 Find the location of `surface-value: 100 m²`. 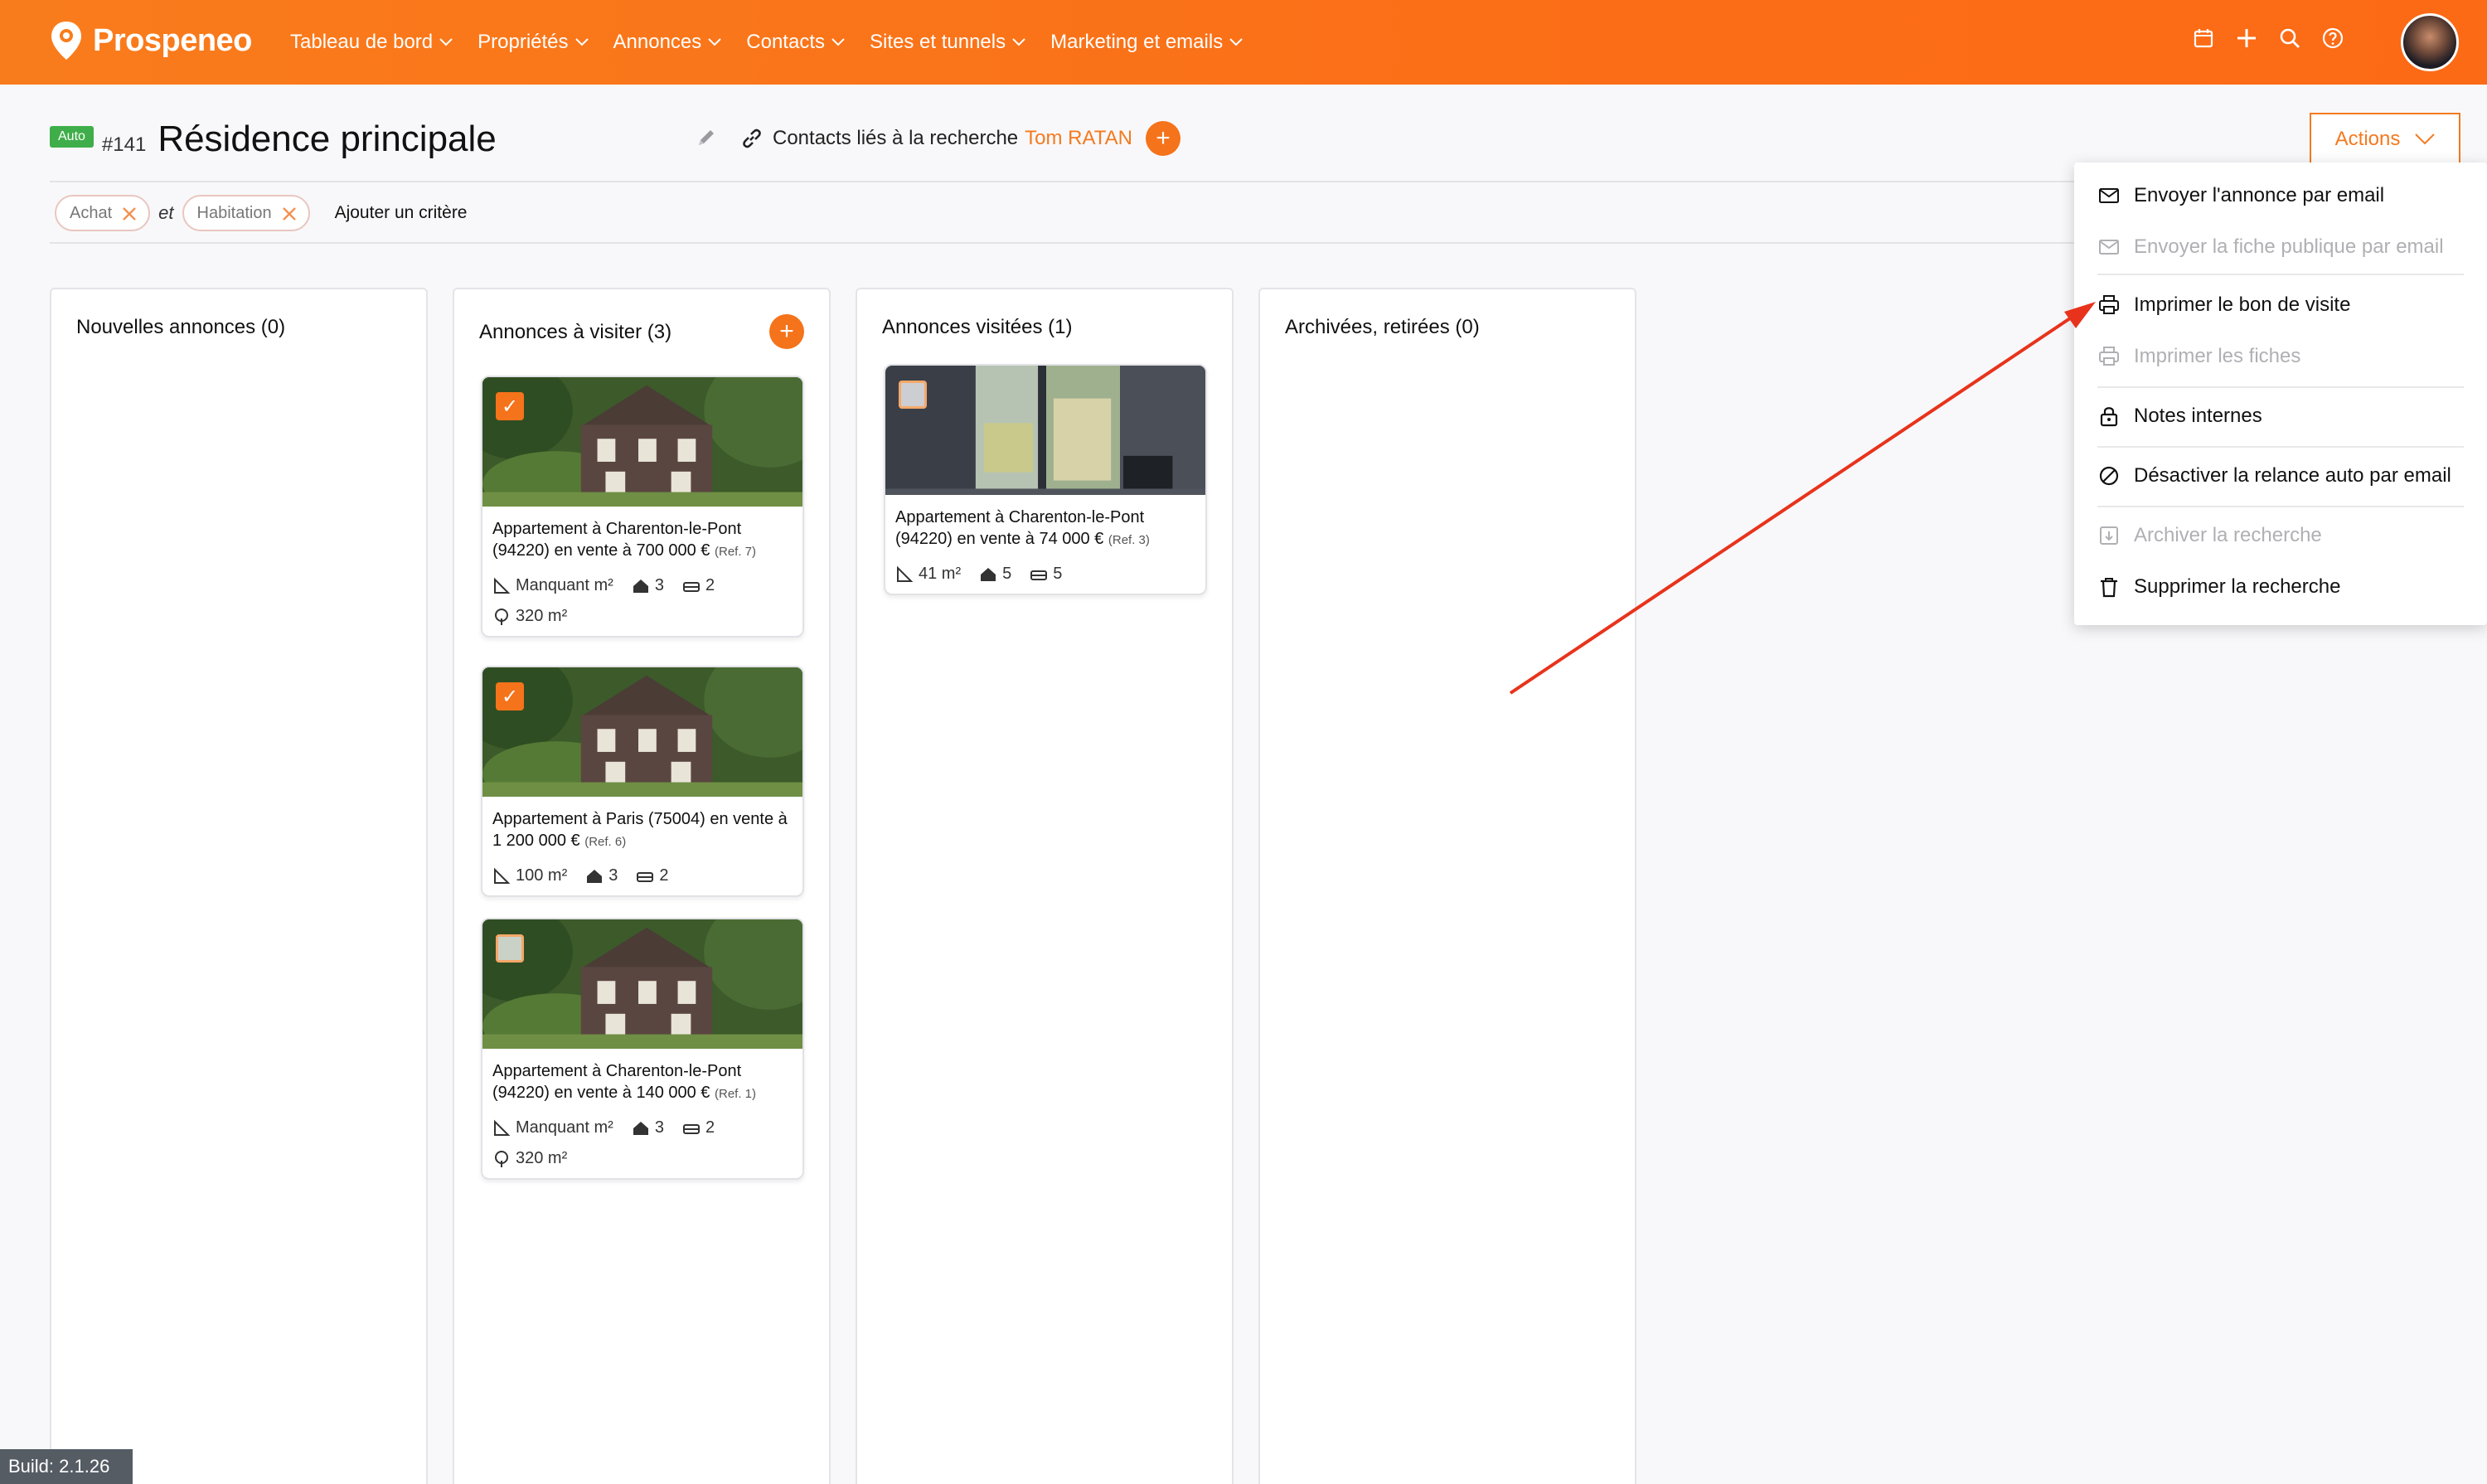

surface-value: 100 m² is located at coordinates (542, 876).